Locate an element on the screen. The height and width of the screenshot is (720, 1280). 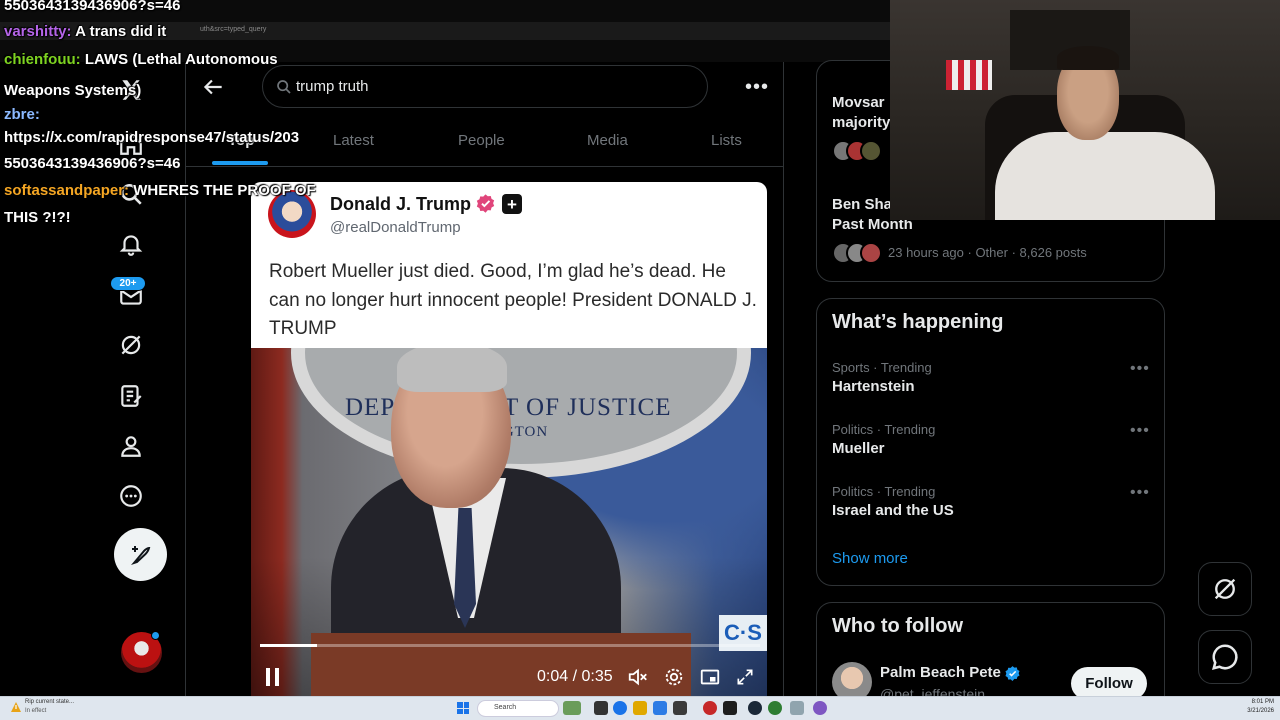
mute-icon is located at coordinates (638, 677).